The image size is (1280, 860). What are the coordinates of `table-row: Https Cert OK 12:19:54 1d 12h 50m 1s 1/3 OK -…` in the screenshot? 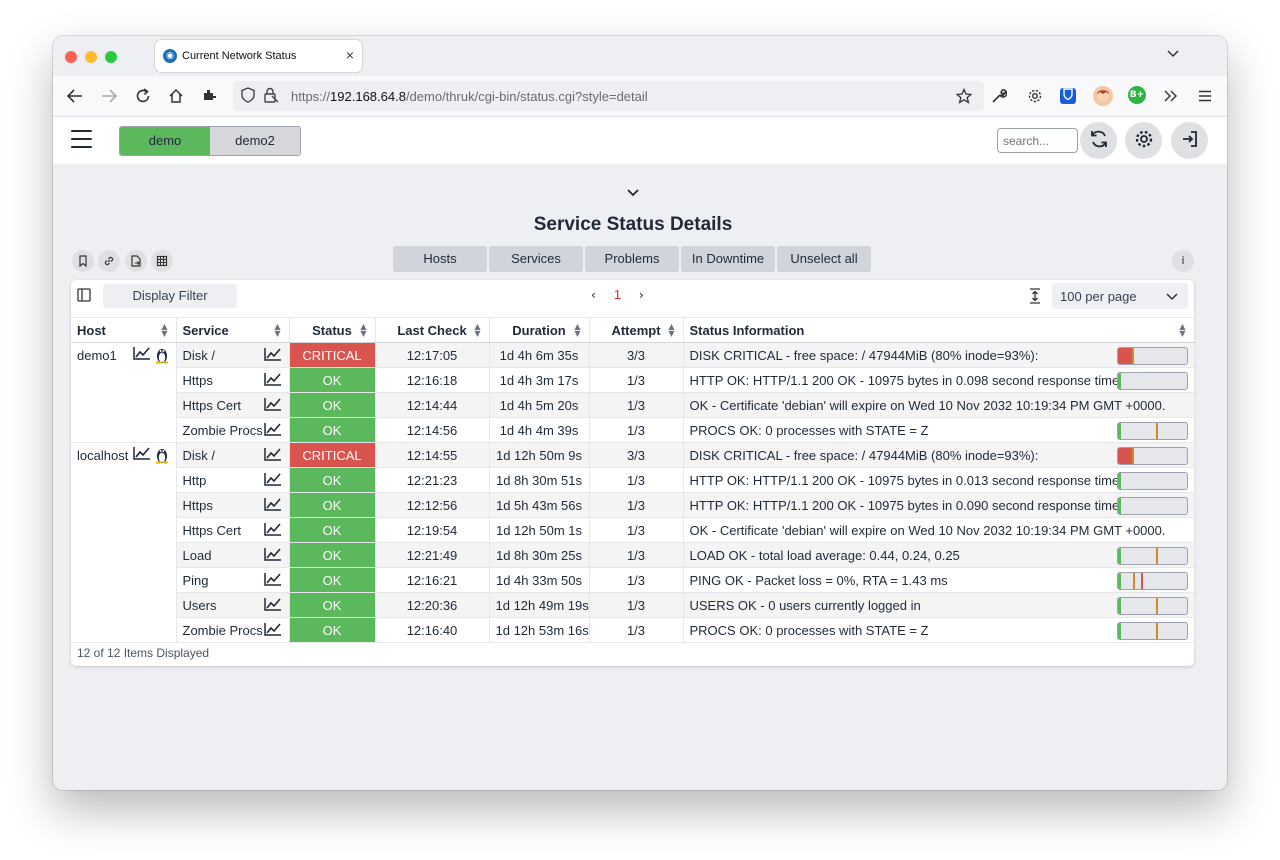 It's located at (633, 530).